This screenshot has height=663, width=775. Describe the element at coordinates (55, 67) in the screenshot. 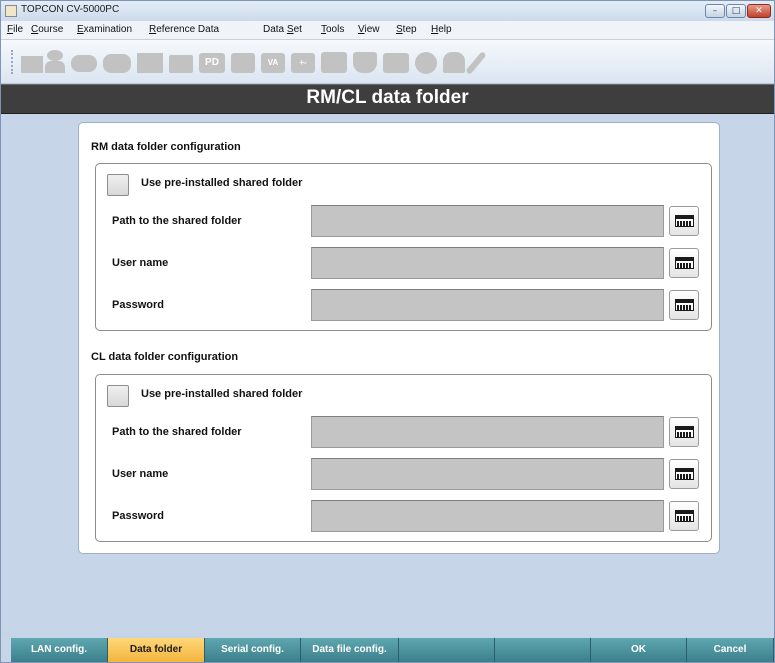

I see `person-body-icon` at that location.